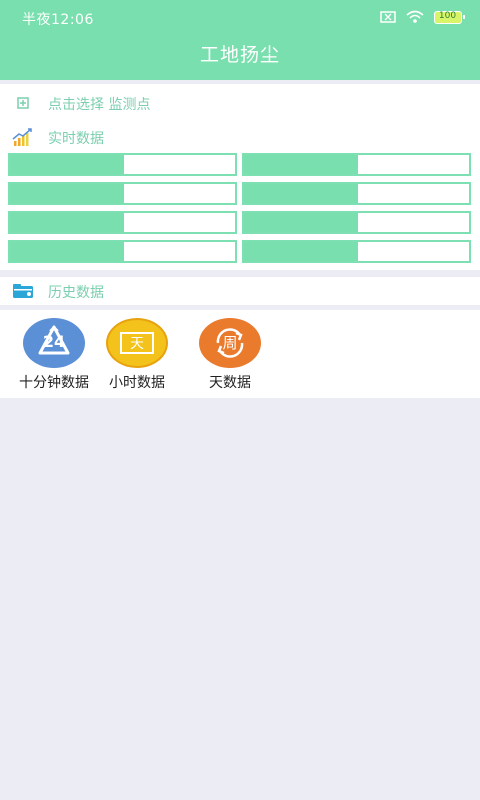 The image size is (480, 800). Describe the element at coordinates (388, 17) in the screenshot. I see `notification-icon` at that location.